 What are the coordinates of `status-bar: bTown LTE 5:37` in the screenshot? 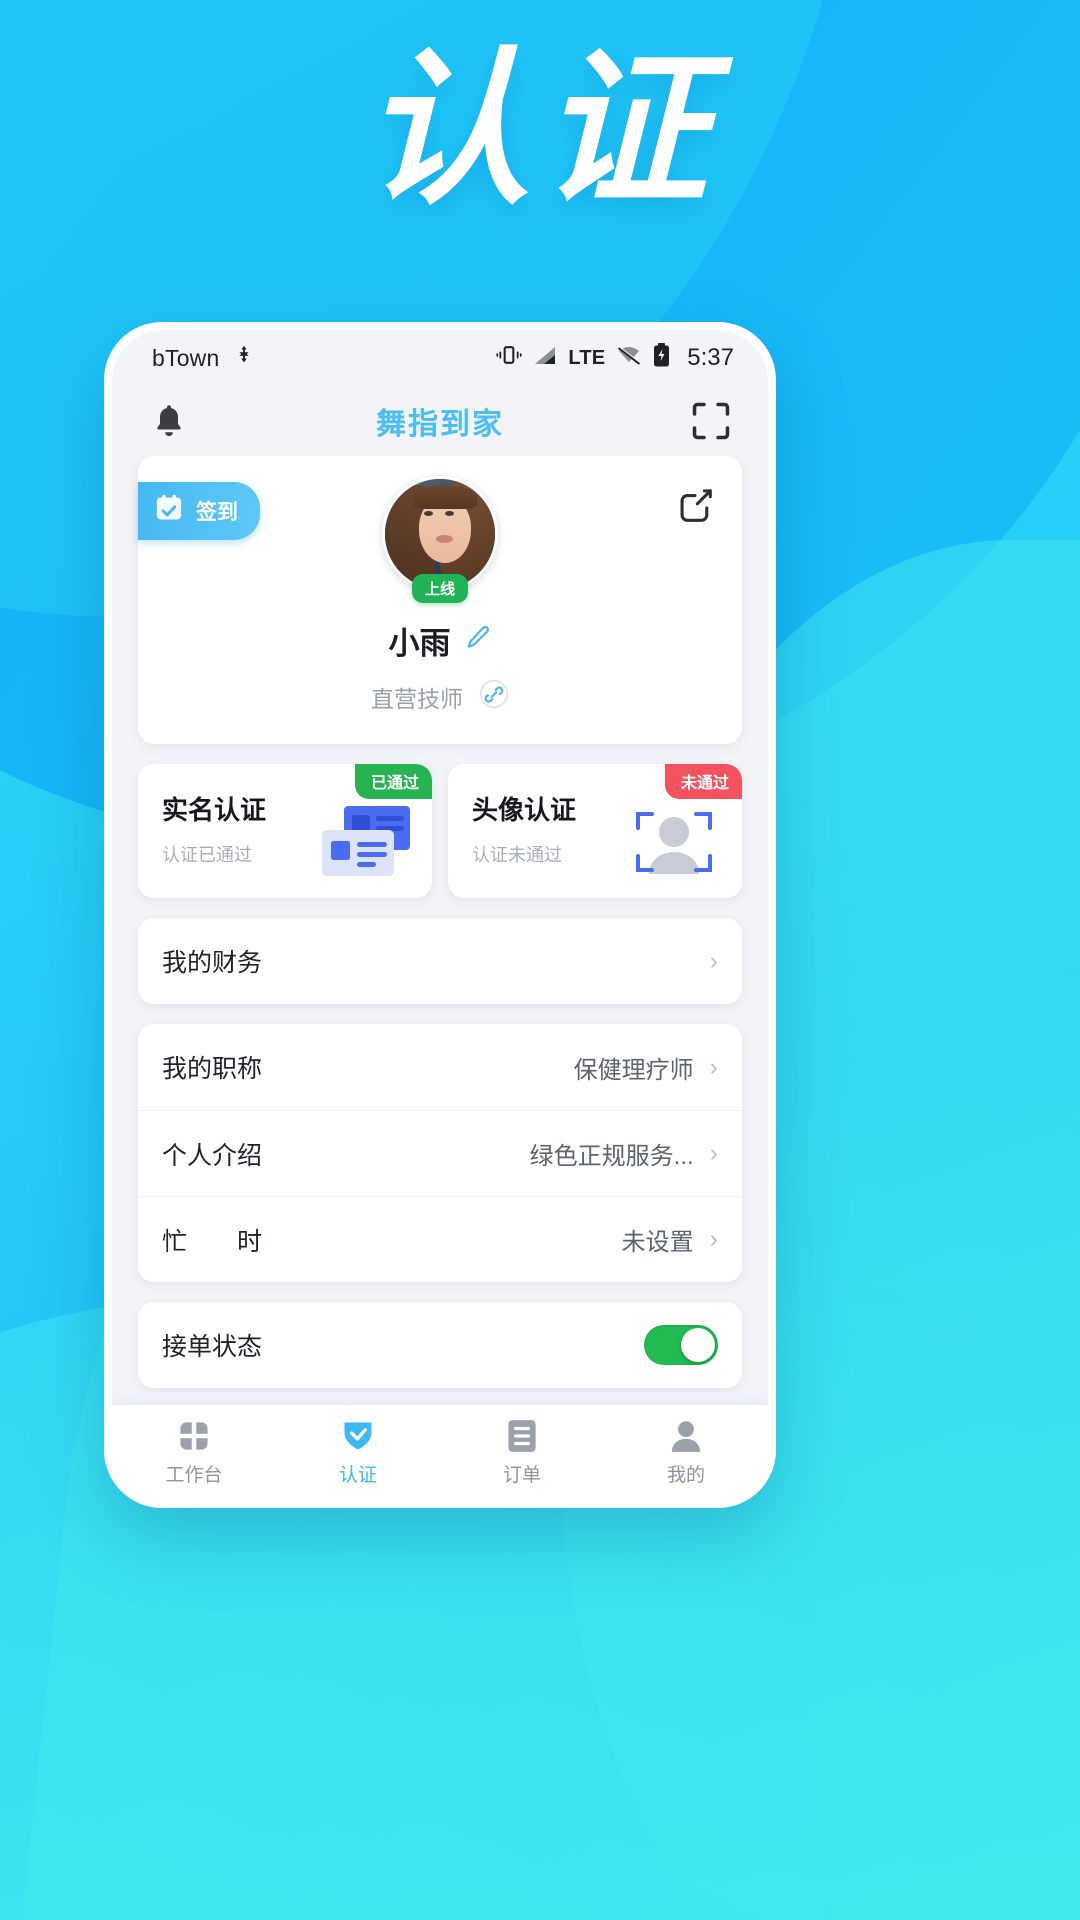 It's located at (440, 358).